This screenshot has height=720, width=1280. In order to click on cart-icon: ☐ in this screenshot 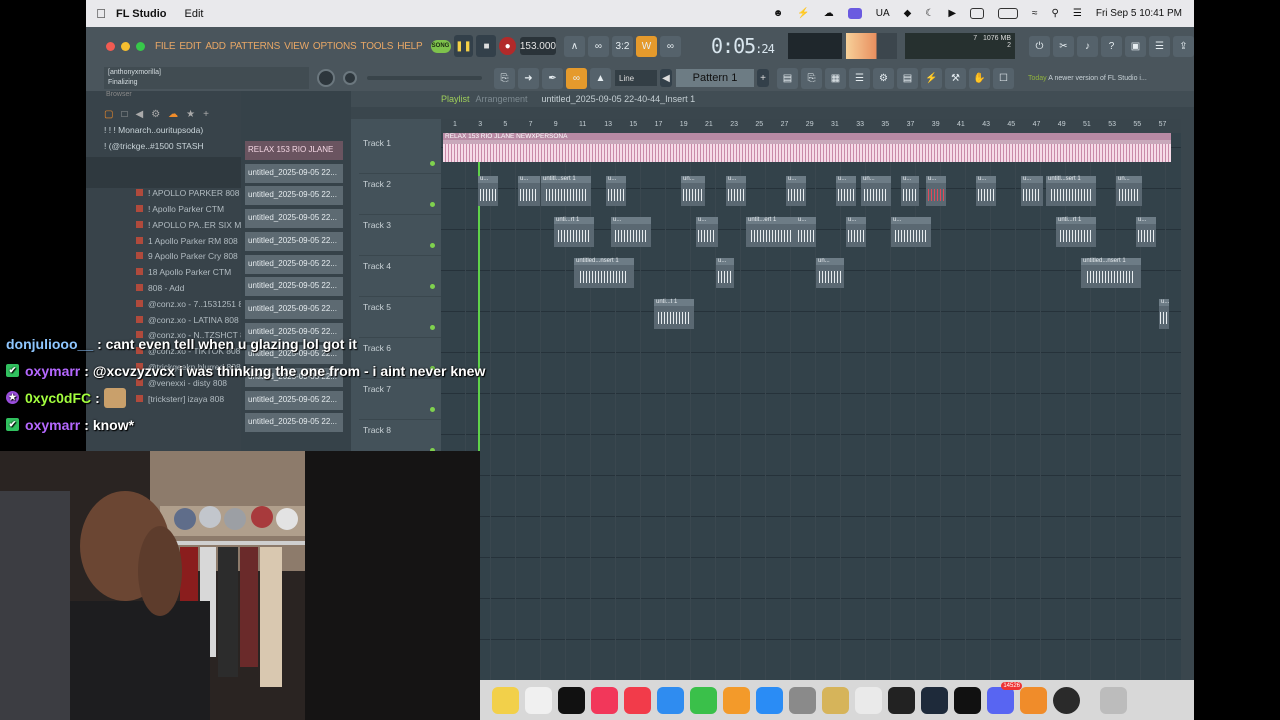, I will do `click(1003, 78)`.